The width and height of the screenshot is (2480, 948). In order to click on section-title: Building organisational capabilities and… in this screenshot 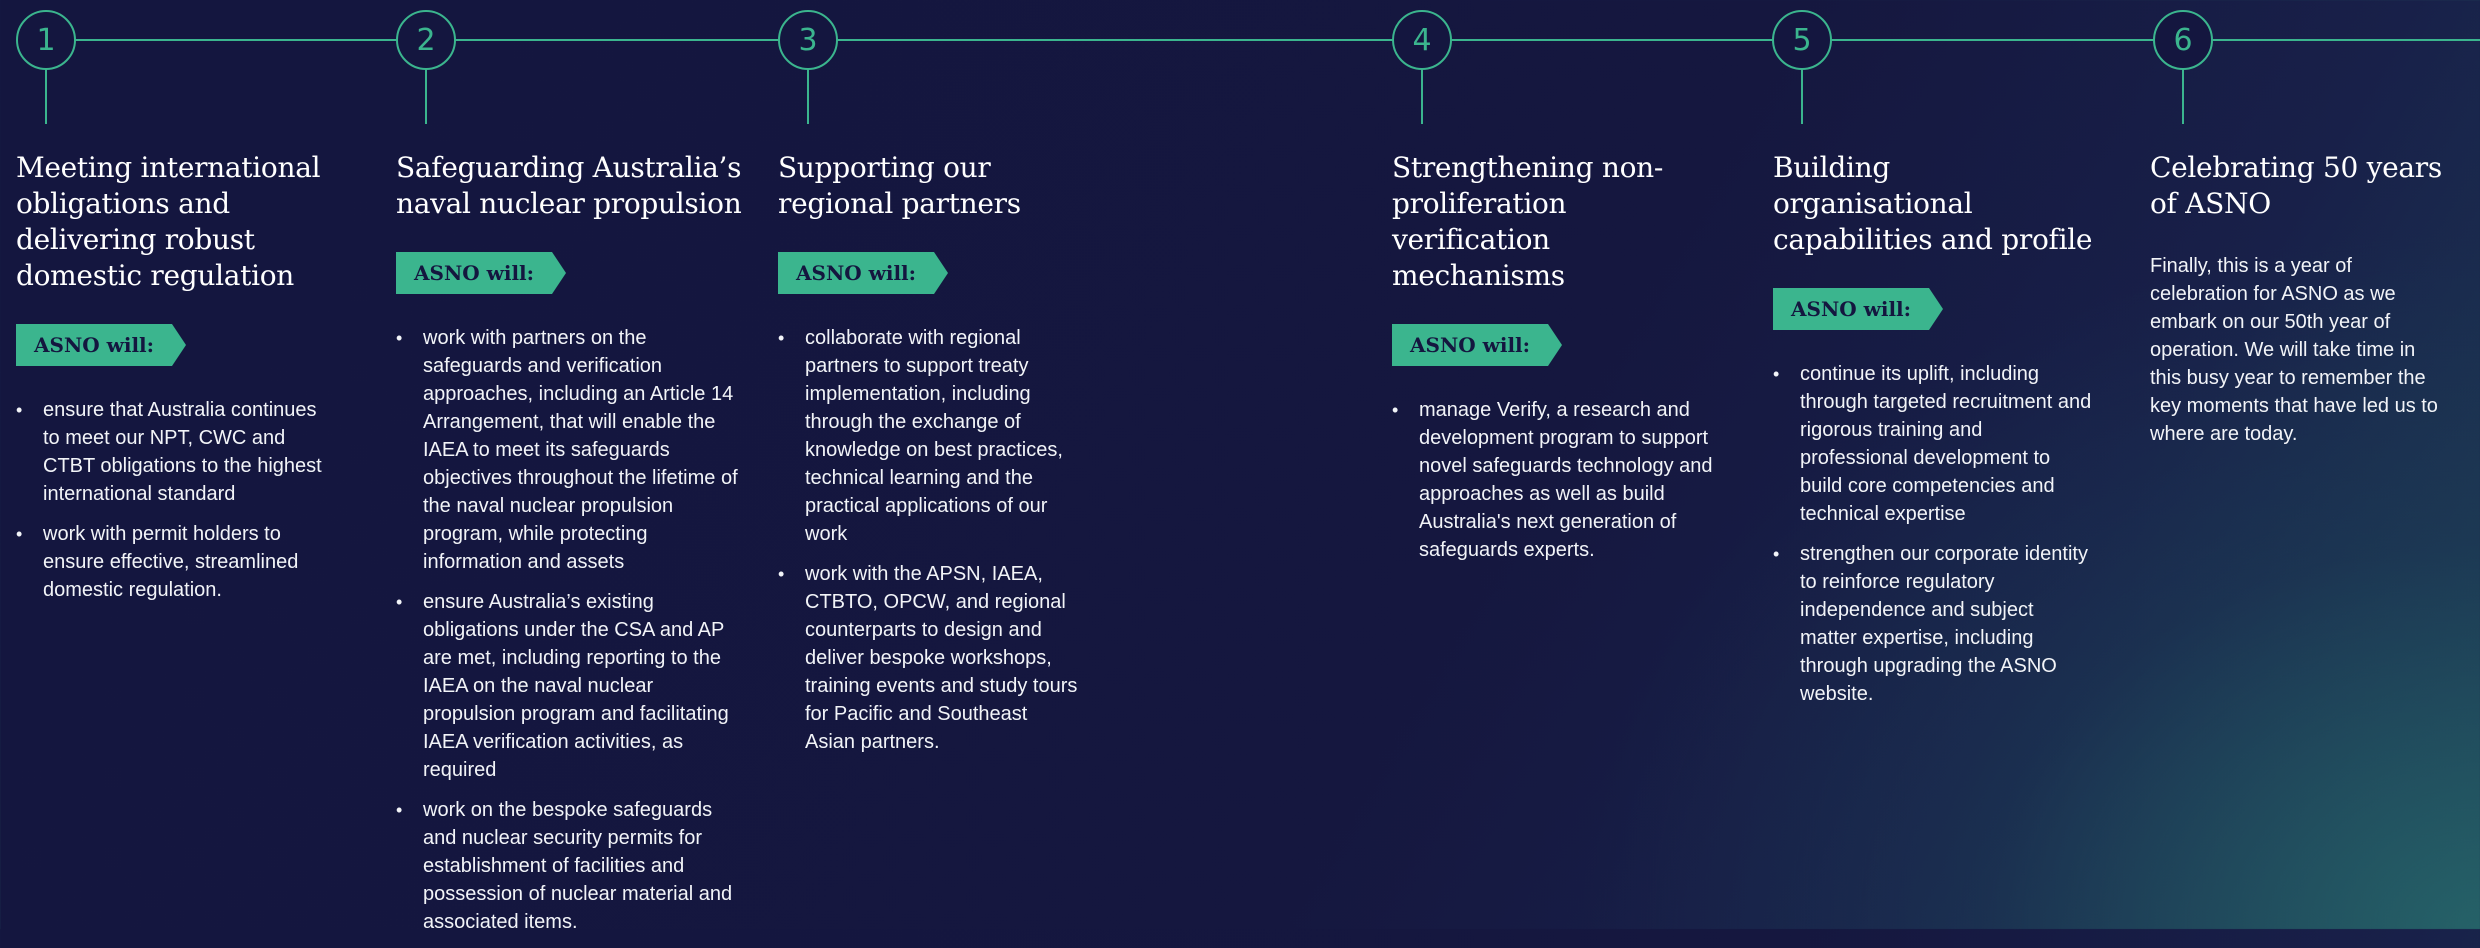, I will do `click(1933, 203)`.